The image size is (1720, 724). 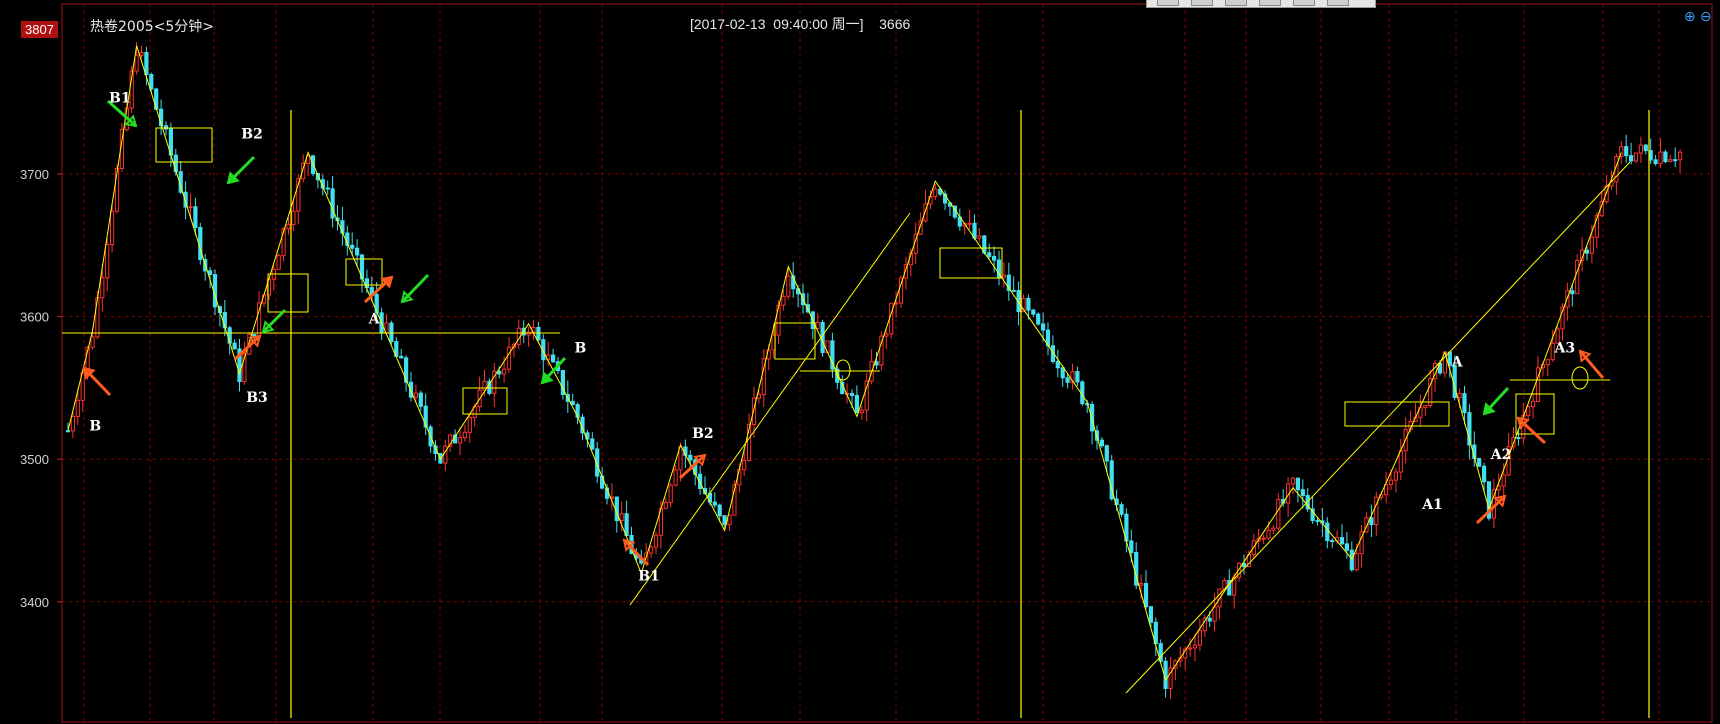 What do you see at coordinates (34, 317) in the screenshot?
I see `y-tick-label: 3600` at bounding box center [34, 317].